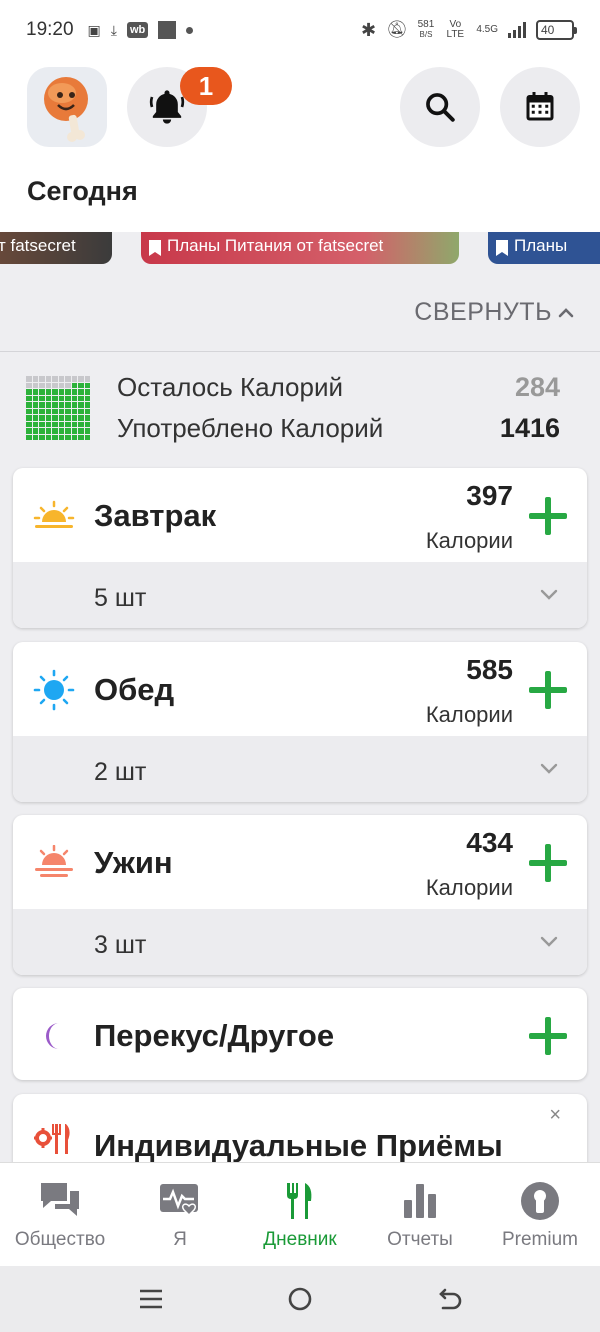 The image size is (600, 1332). Describe the element at coordinates (133, 862) in the screenshot. I see `meal-title: Ужин` at that location.